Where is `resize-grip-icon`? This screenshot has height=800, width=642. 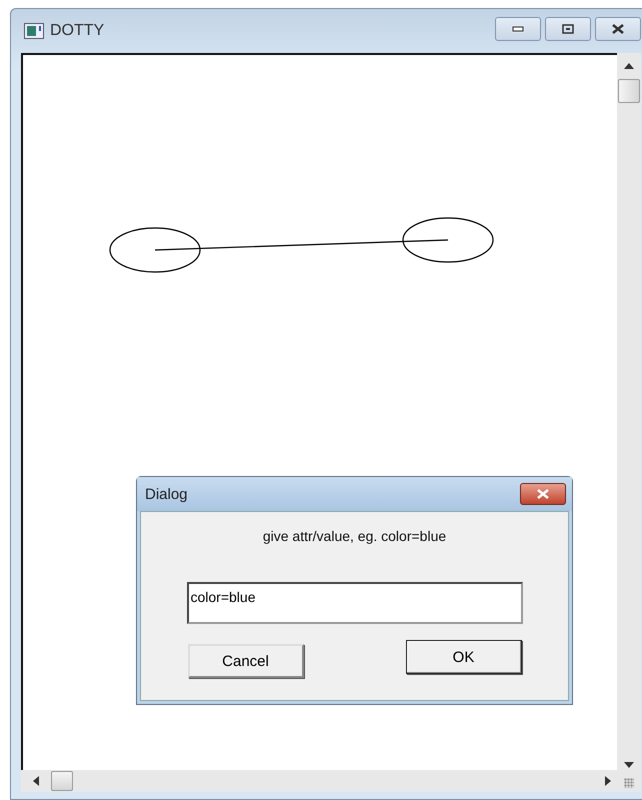 resize-grip-icon is located at coordinates (629, 783).